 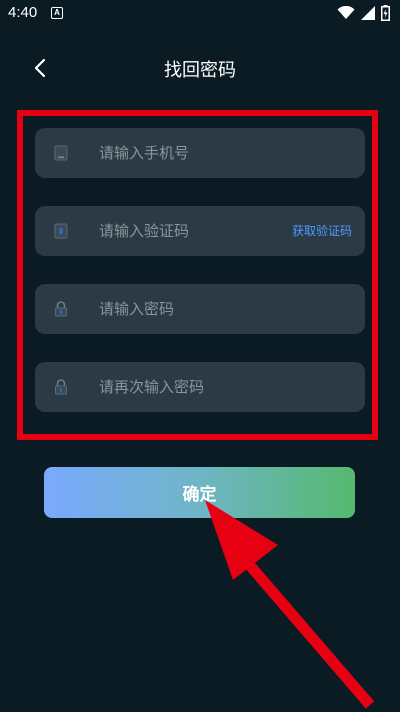 What do you see at coordinates (57, 13) in the screenshot?
I see `notification-icon: A` at bounding box center [57, 13].